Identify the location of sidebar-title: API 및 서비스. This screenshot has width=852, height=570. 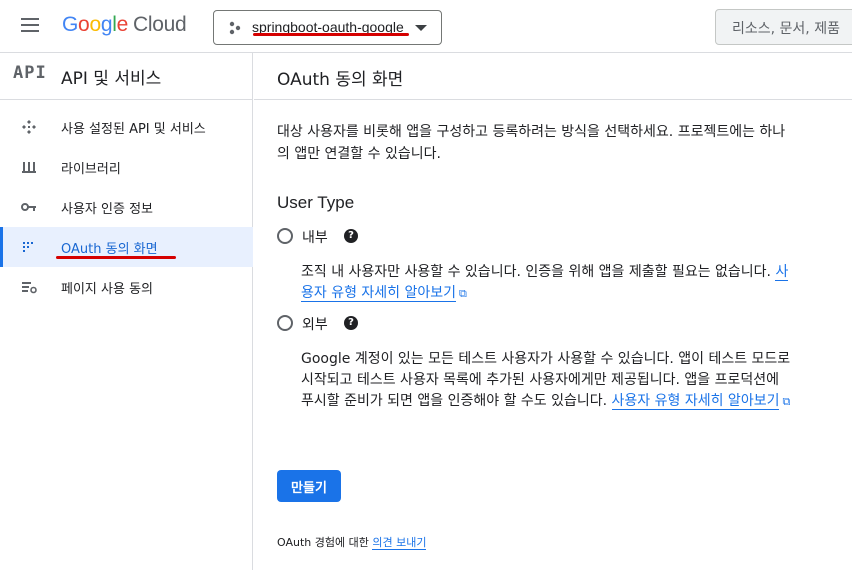
(111, 79).